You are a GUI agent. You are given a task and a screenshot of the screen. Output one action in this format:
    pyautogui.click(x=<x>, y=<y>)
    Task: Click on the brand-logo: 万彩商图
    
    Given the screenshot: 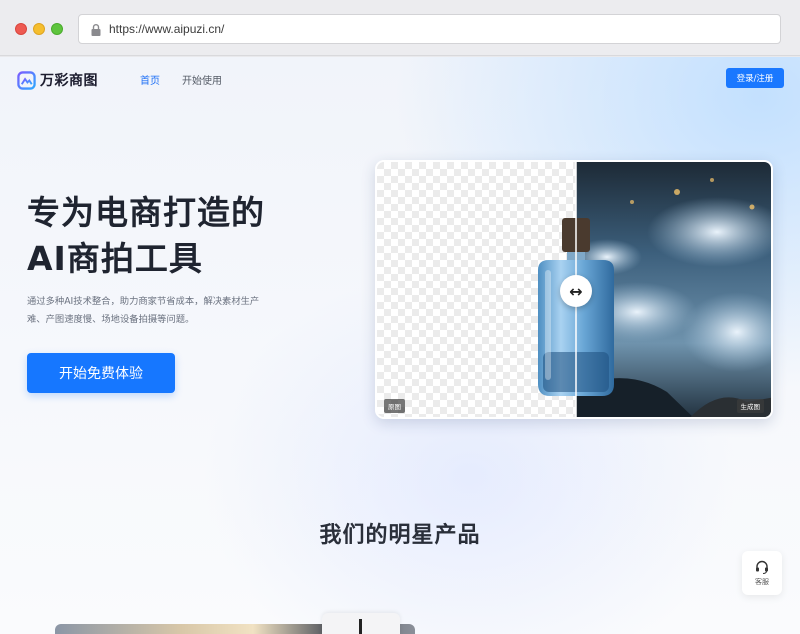 What is the action you would take?
    pyautogui.click(x=57, y=80)
    